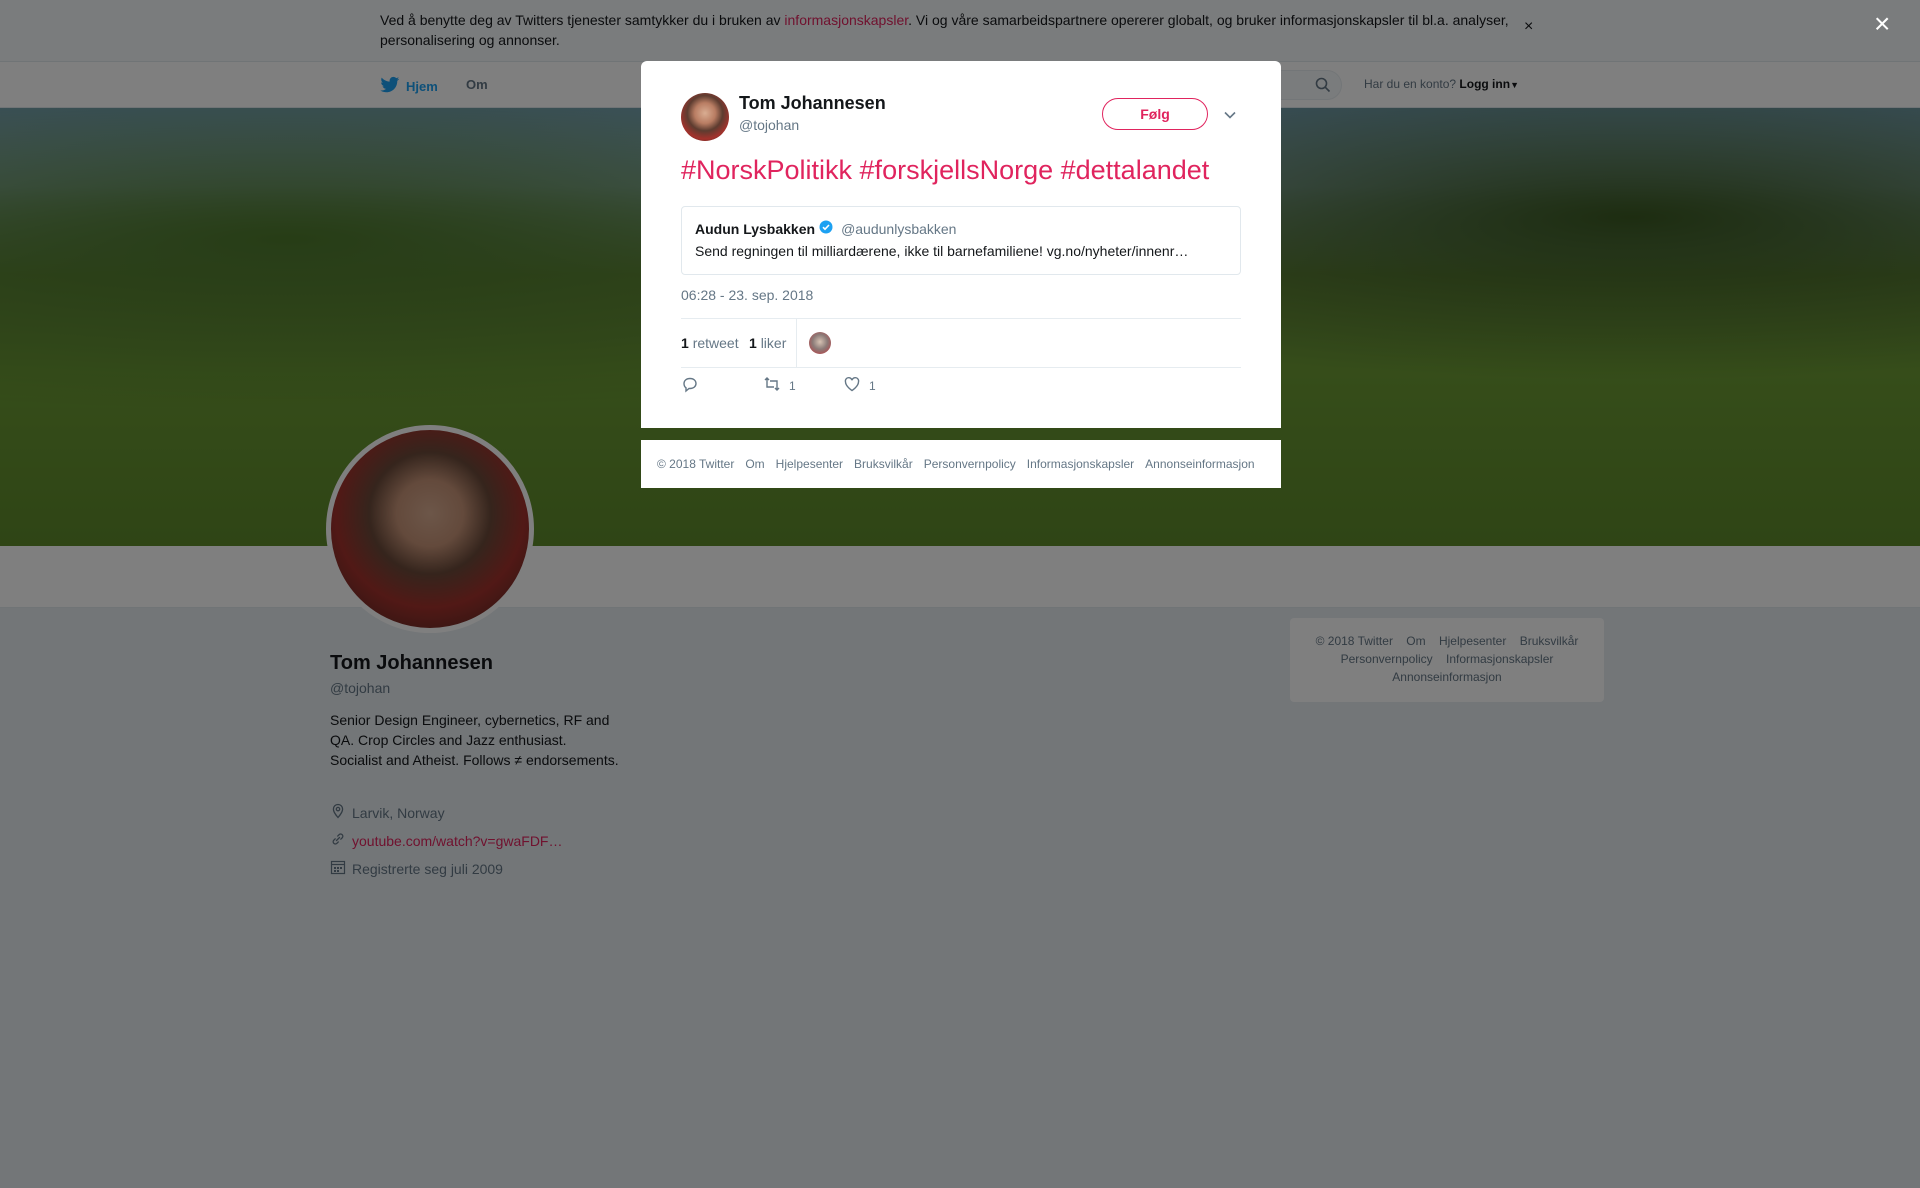 This screenshot has width=1920, height=1188. What do you see at coordinates (755, 228) in the screenshot?
I see `quoted-author-name: Audun Lysbakken` at bounding box center [755, 228].